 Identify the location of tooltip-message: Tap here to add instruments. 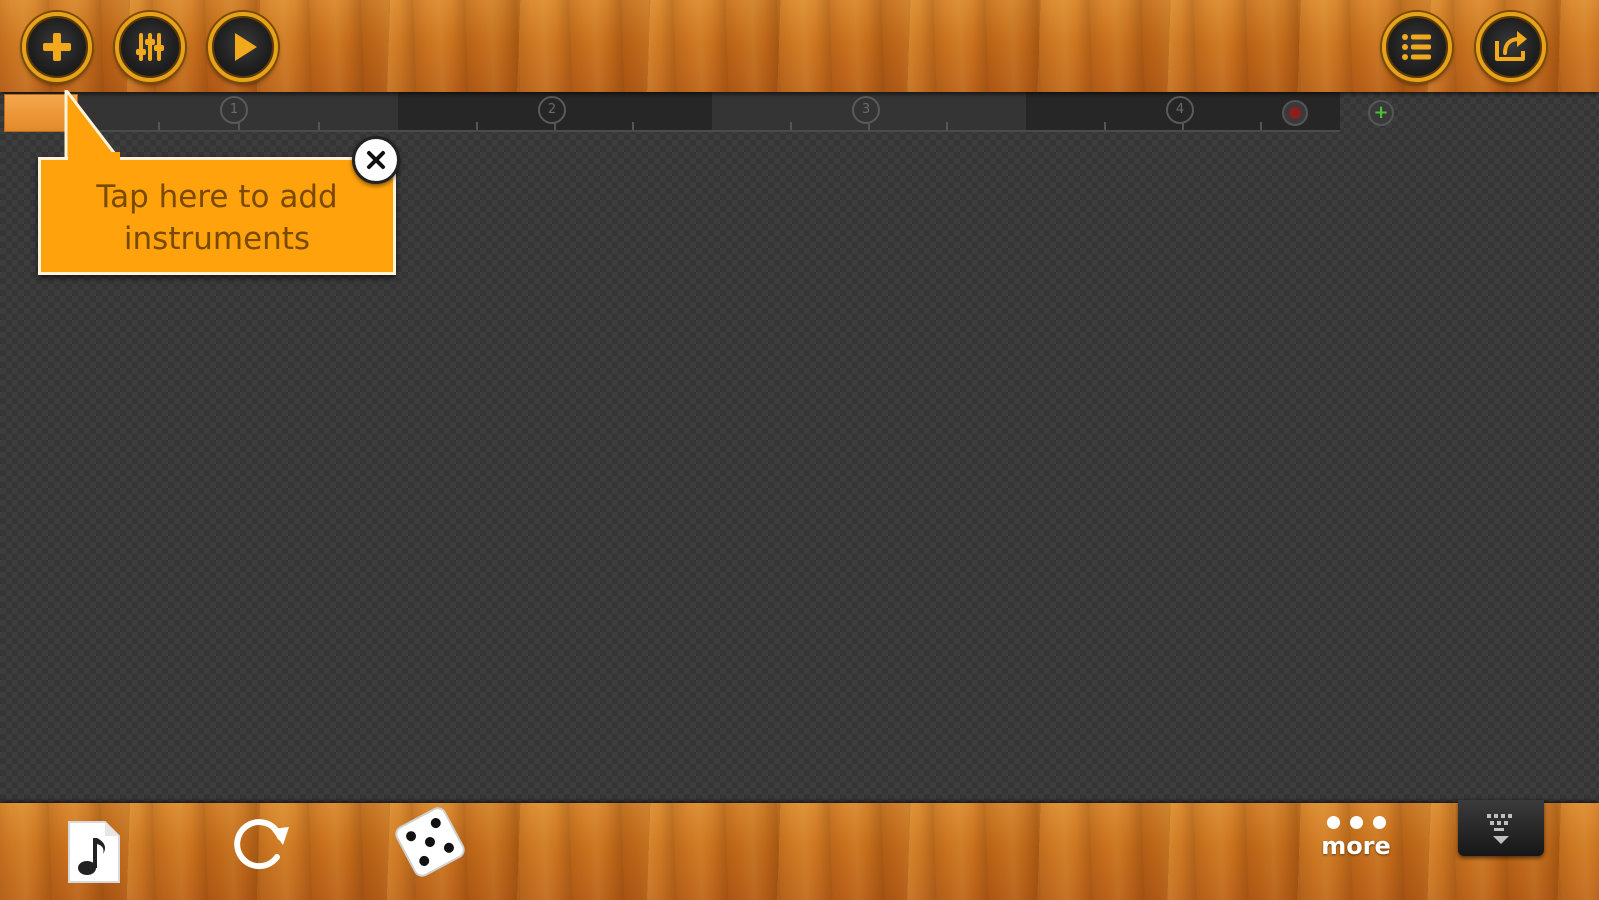
(217, 218).